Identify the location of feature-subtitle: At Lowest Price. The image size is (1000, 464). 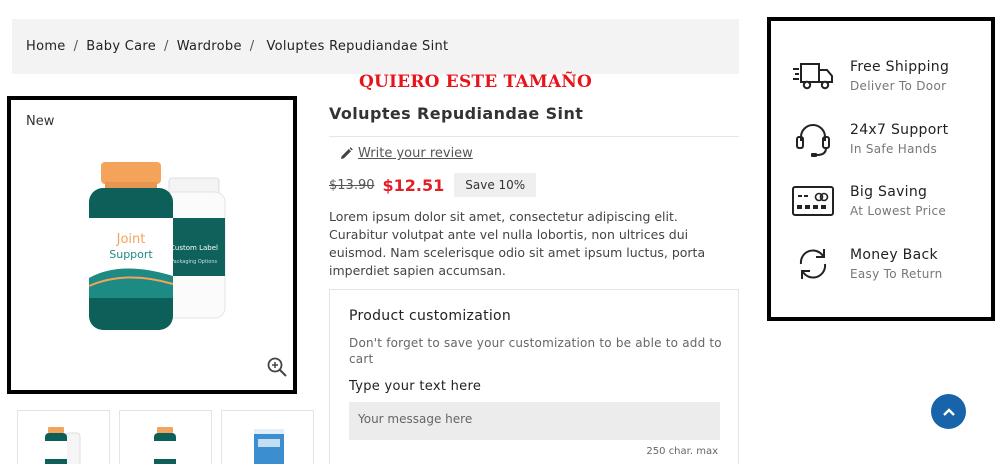
(898, 211).